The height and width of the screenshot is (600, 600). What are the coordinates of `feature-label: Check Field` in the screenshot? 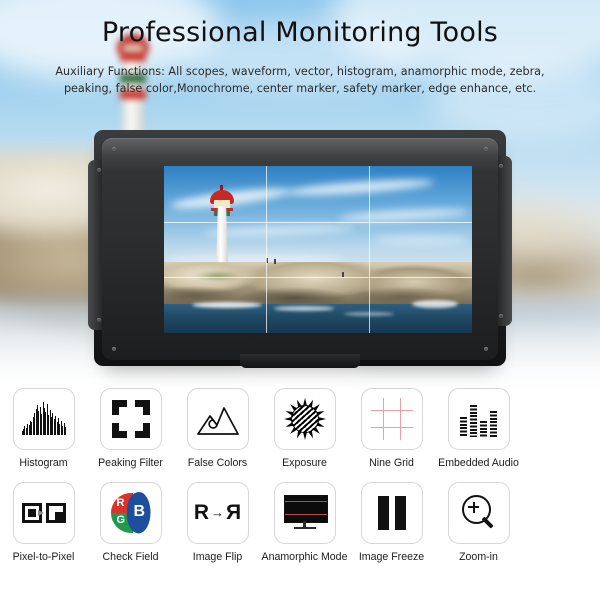 It's located at (130, 556).